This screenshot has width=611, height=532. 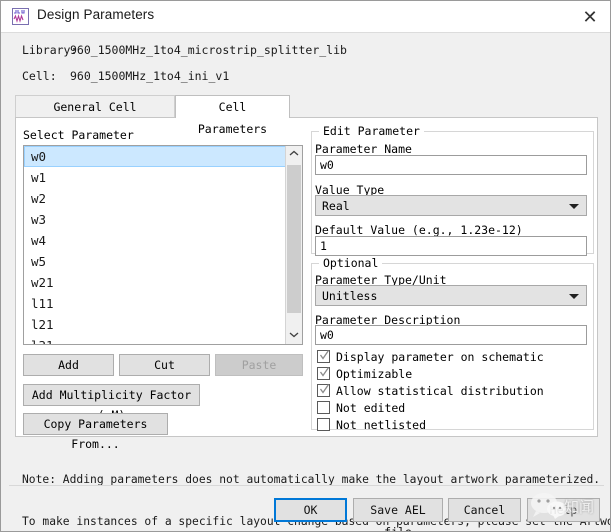 What do you see at coordinates (155, 261) in the screenshot?
I see `list-item: w5` at bounding box center [155, 261].